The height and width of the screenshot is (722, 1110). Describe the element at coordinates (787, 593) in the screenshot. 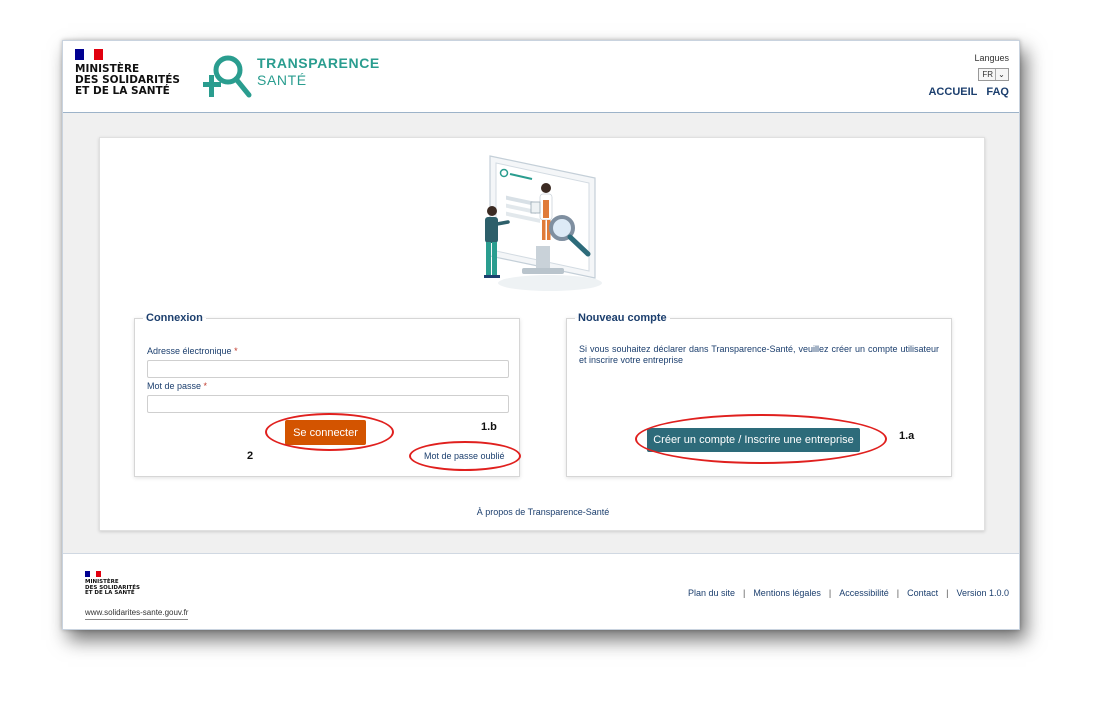

I see `footer-link-legal: Mentions légales` at that location.